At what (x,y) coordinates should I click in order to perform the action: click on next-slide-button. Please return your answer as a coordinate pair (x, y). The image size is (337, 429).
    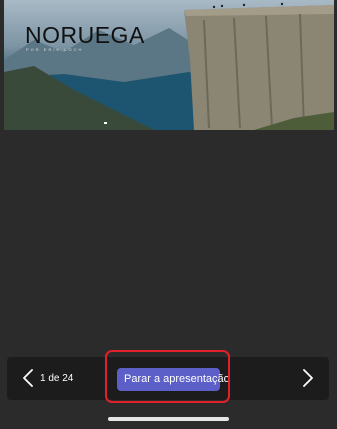
    Looking at the image, I should click on (308, 378).